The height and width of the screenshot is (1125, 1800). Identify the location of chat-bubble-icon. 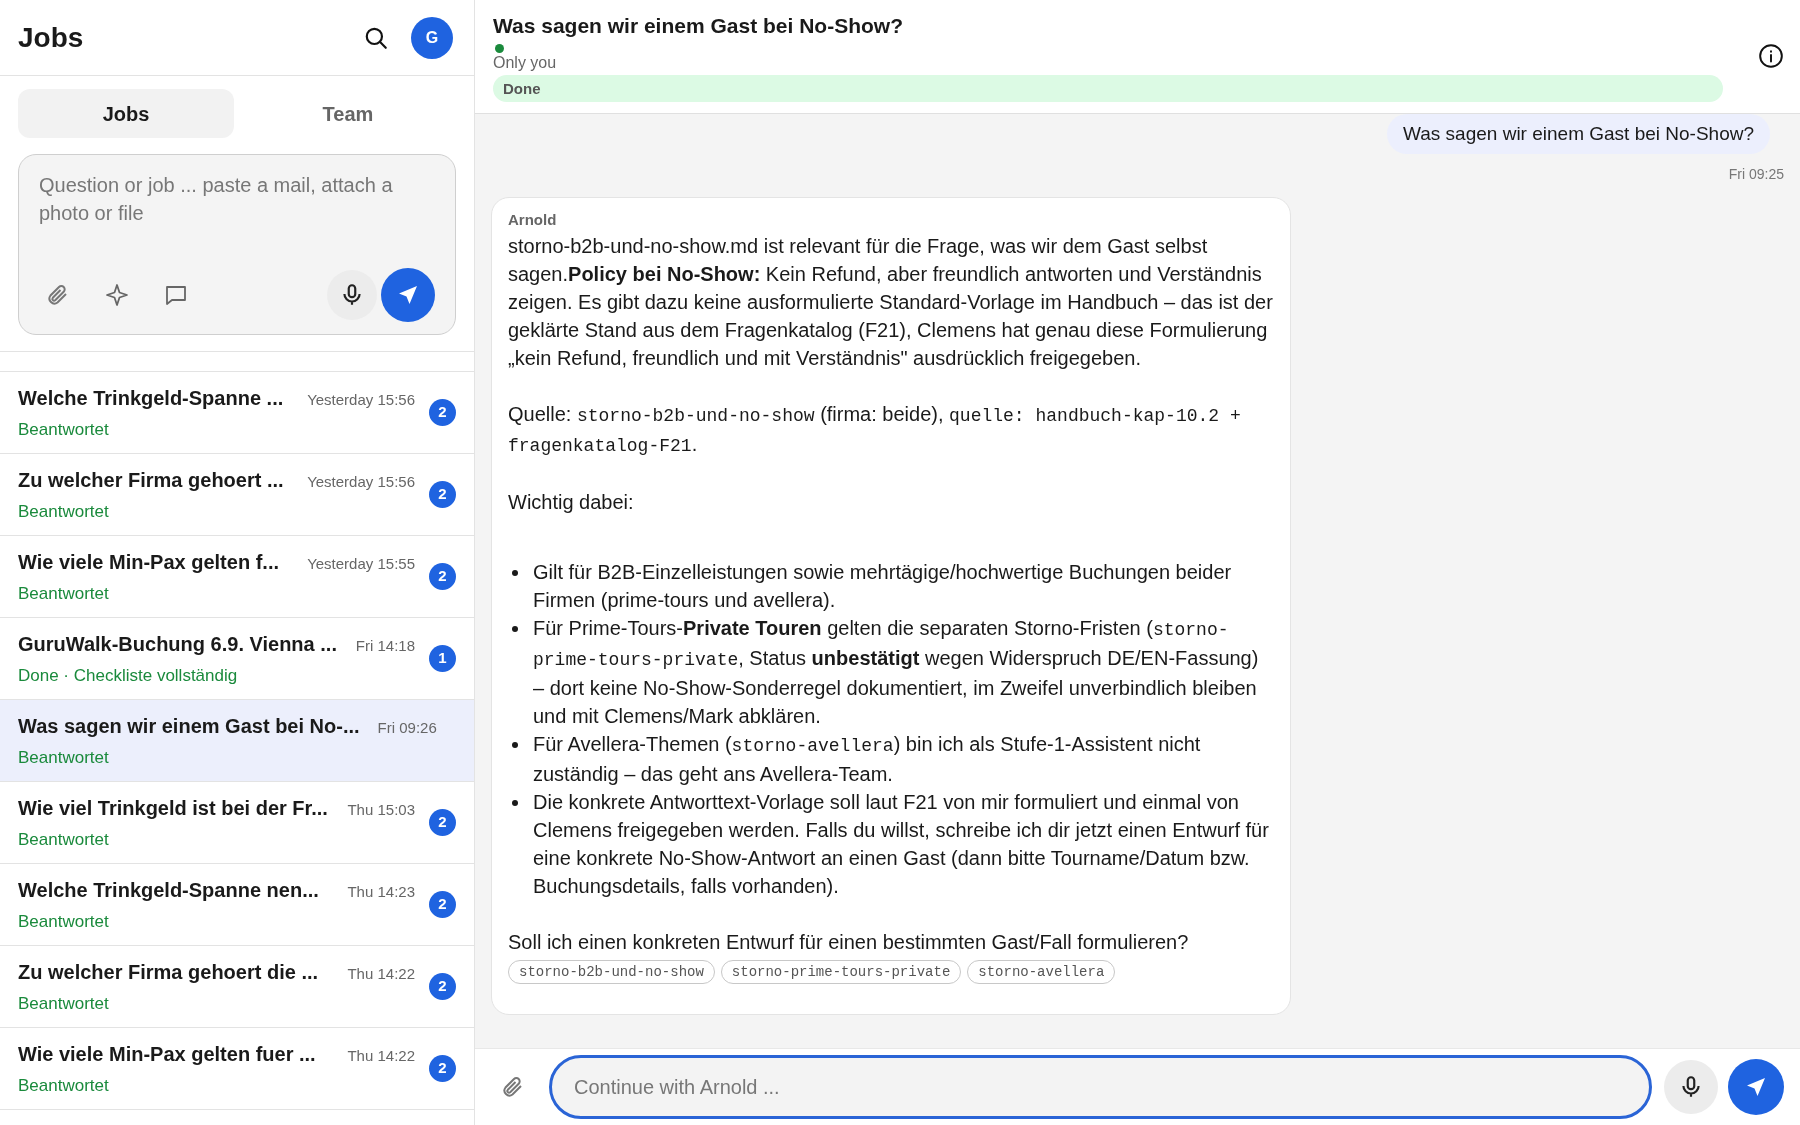
(176, 295).